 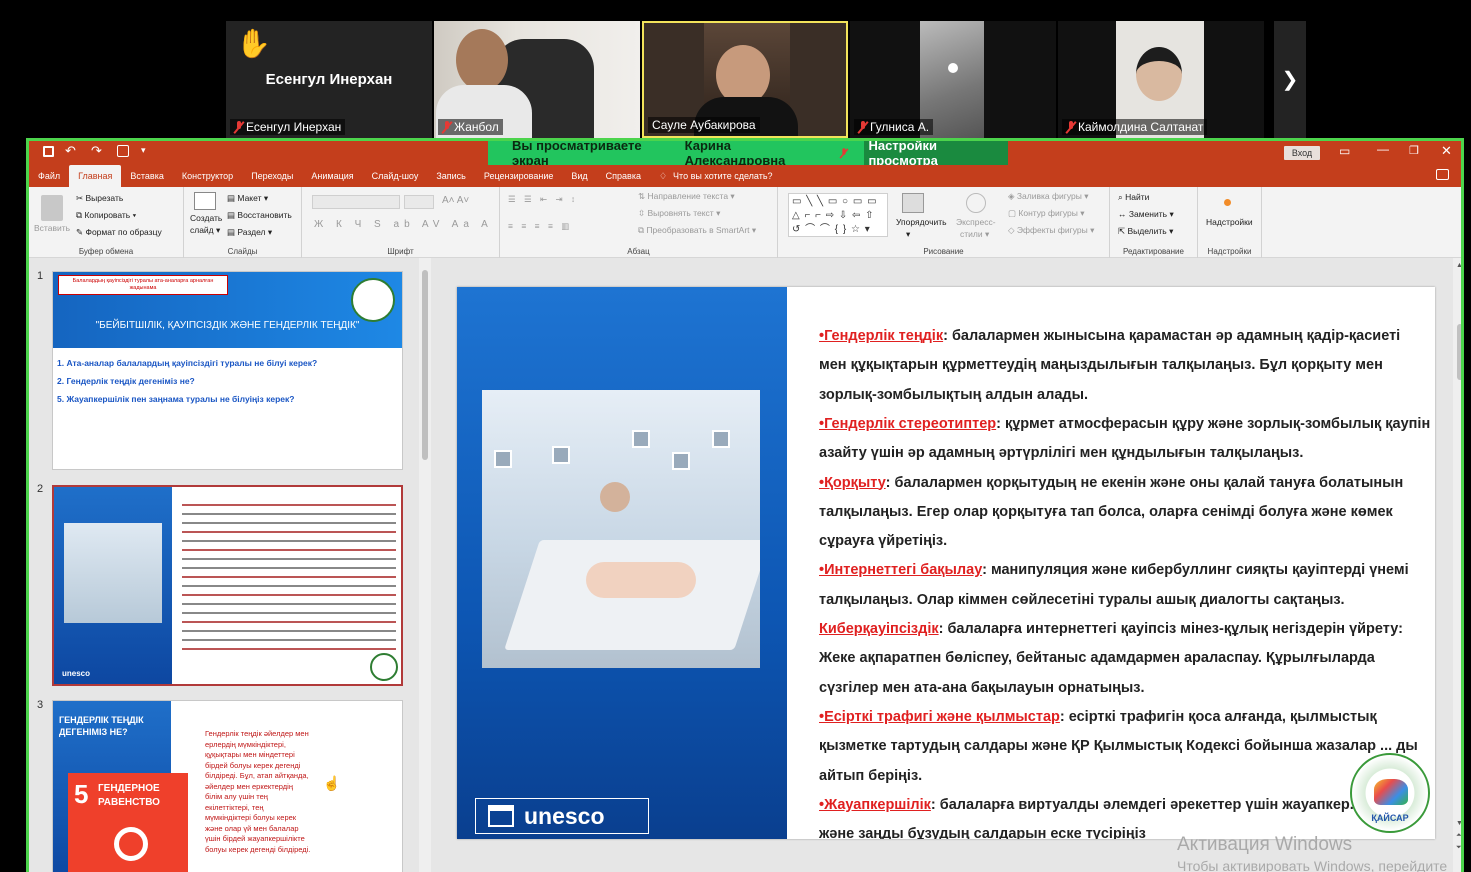 What do you see at coordinates (1344, 151) in the screenshot?
I see `ribbon-display-options-icon: ▭` at bounding box center [1344, 151].